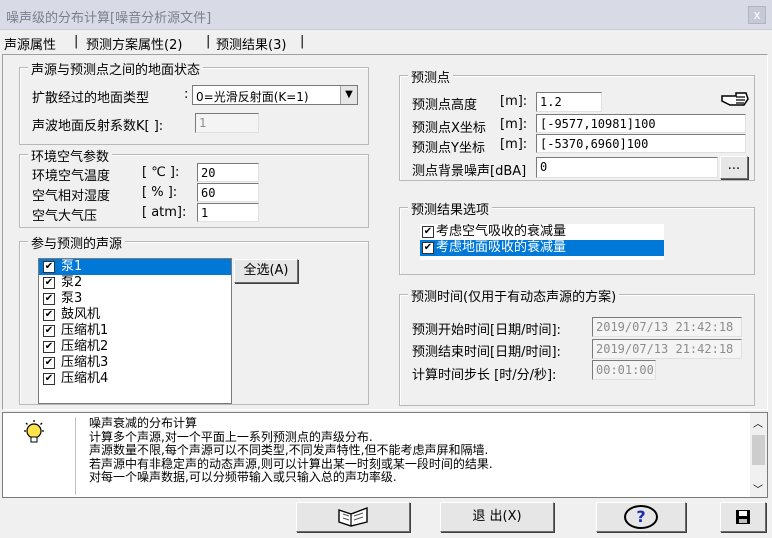  I want to click on end-time-label: 预测结束时间[日期/时间]:, so click(486, 352).